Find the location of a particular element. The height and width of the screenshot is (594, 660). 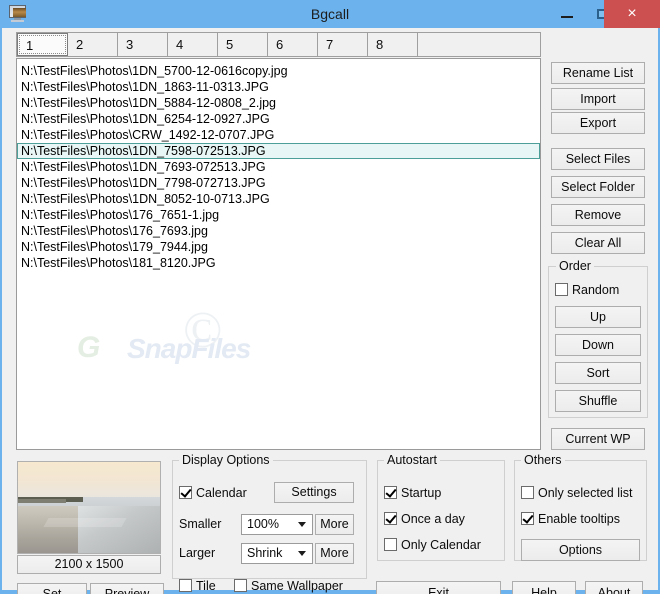

clear-all-button: Clear All is located at coordinates (598, 243).